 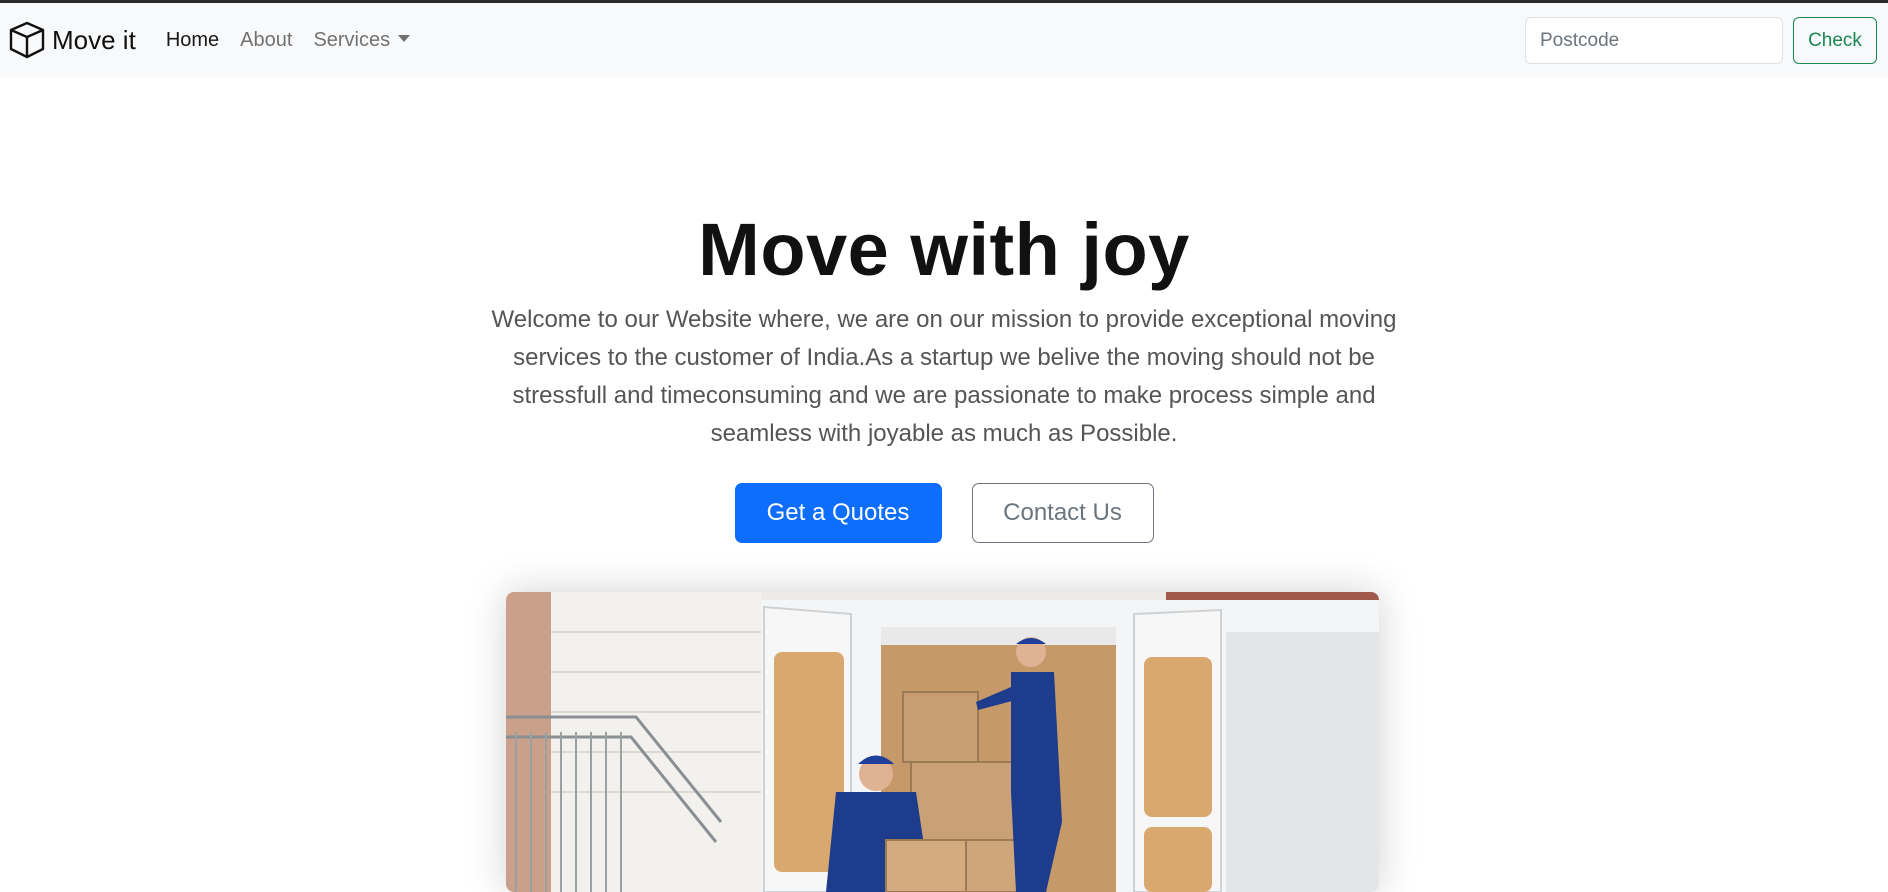 What do you see at coordinates (27, 40) in the screenshot?
I see `box-icon` at bounding box center [27, 40].